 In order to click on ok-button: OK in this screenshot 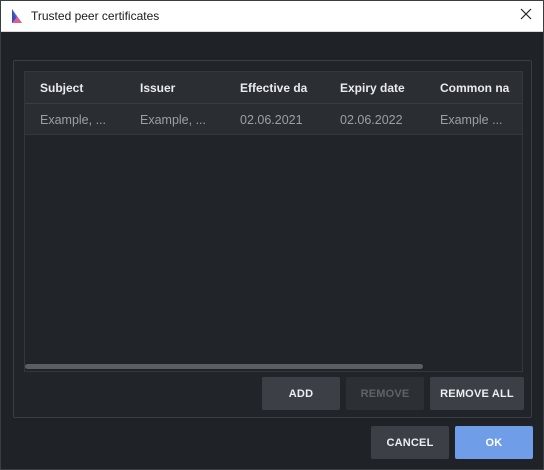, I will do `click(494, 442)`.